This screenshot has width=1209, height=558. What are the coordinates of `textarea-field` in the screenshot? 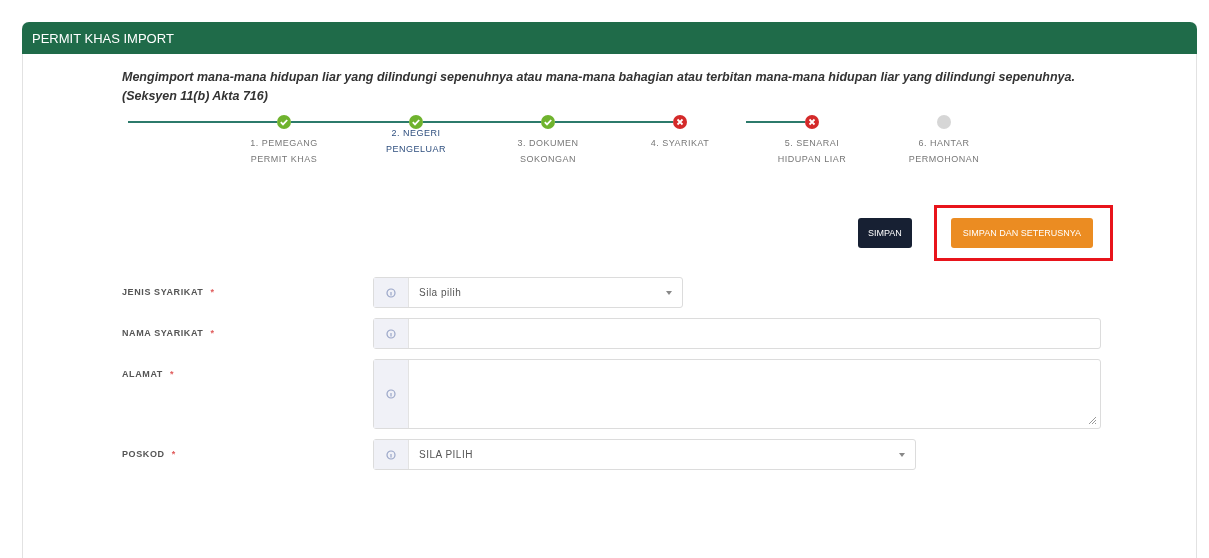 It's located at (737, 394).